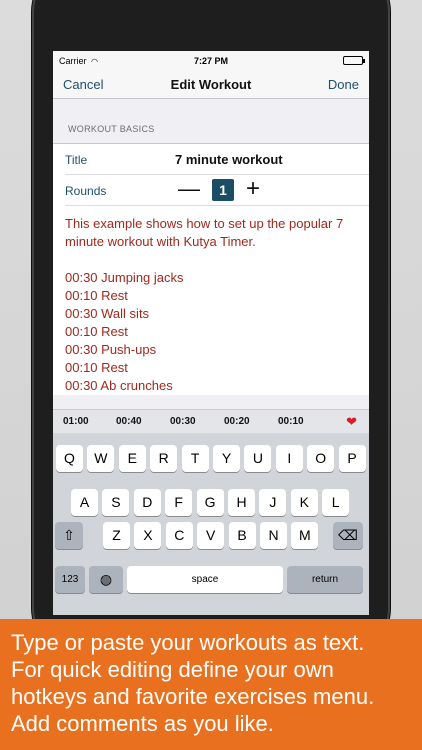 The height and width of the screenshot is (750, 422). What do you see at coordinates (210, 502) in the screenshot?
I see `key-g: G` at bounding box center [210, 502].